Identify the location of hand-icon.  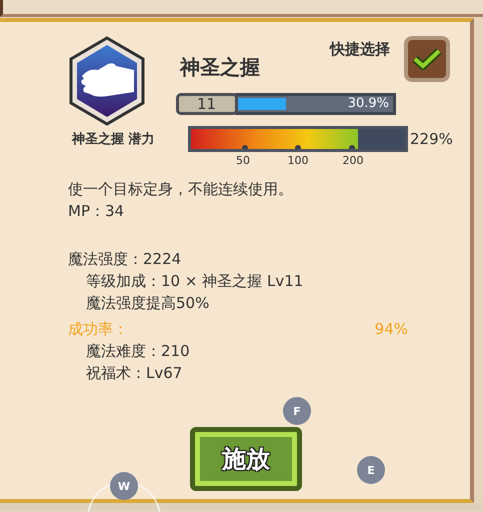
(107, 81).